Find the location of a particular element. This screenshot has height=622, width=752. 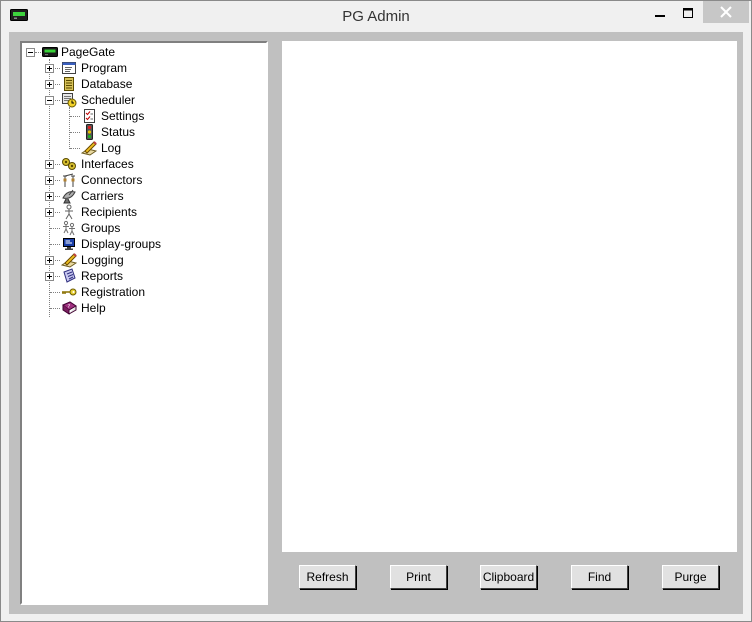

tree-node-registration: Registration is located at coordinates (144, 292).